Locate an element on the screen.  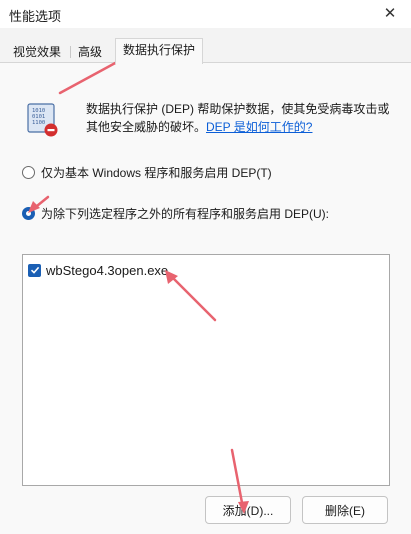
tab-advanced: 高级 is located at coordinates (90, 52).